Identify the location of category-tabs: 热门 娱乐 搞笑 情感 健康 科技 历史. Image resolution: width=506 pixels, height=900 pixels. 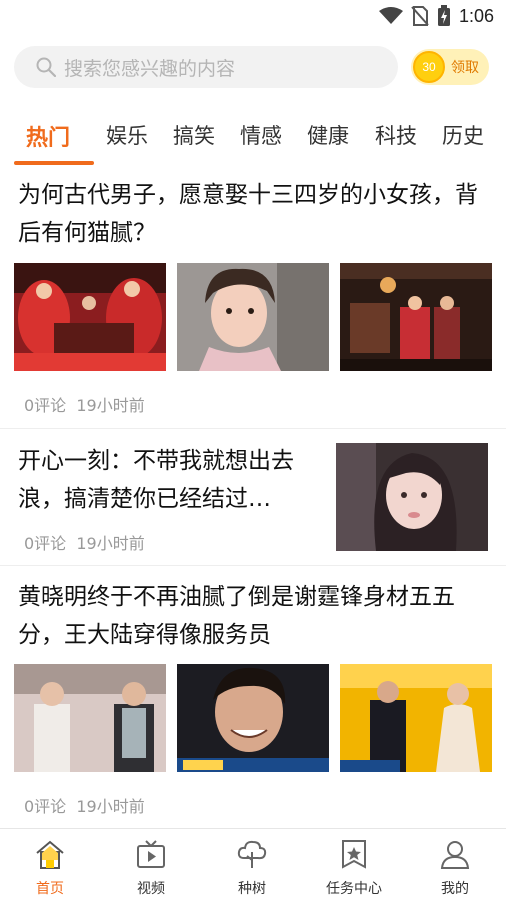
(253, 138).